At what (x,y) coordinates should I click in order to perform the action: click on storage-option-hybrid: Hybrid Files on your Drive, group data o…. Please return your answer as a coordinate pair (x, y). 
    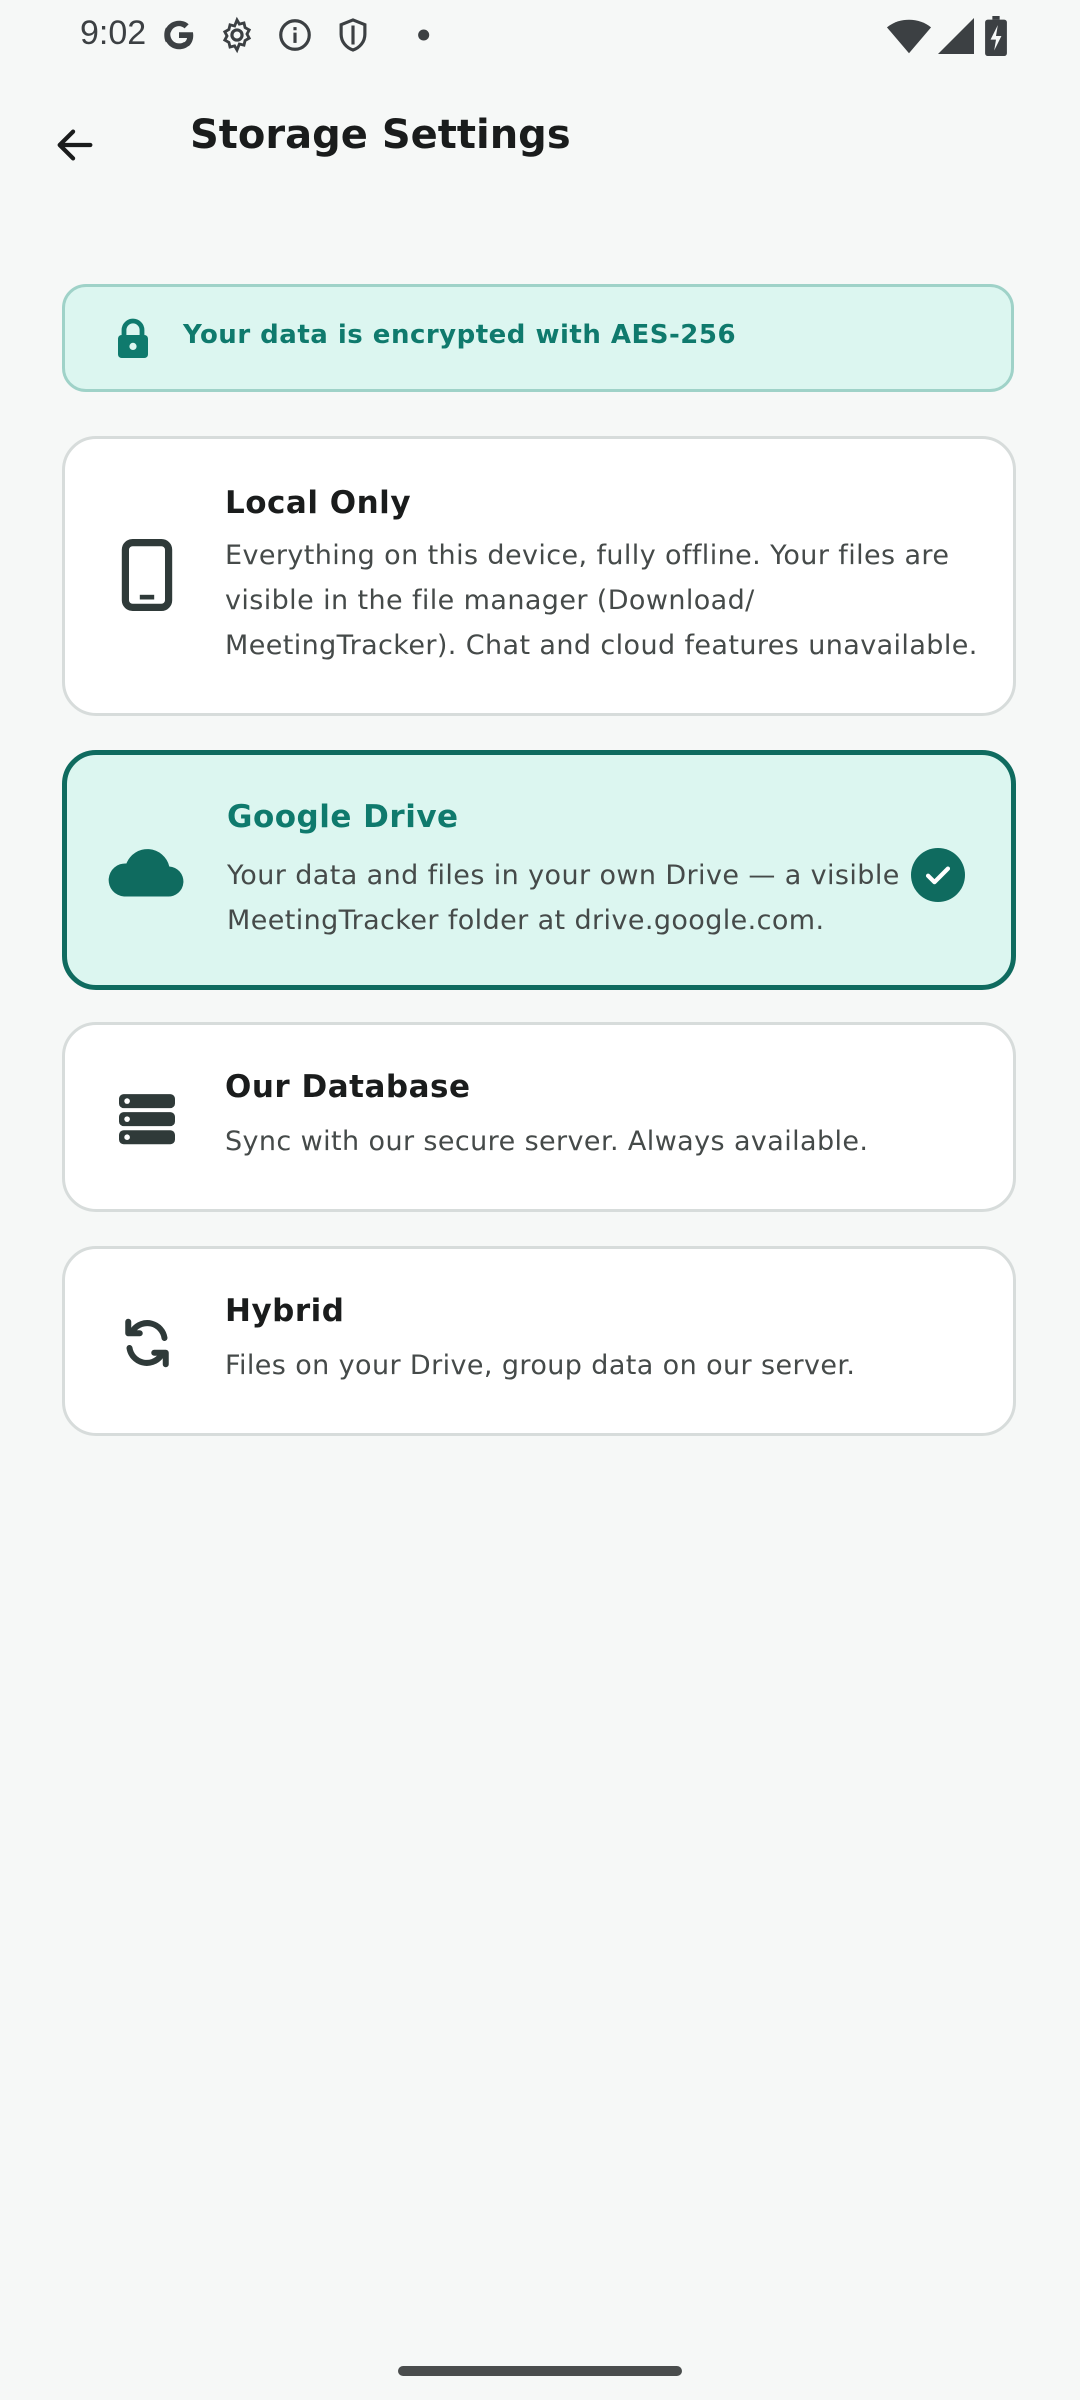
    Looking at the image, I should click on (539, 1341).